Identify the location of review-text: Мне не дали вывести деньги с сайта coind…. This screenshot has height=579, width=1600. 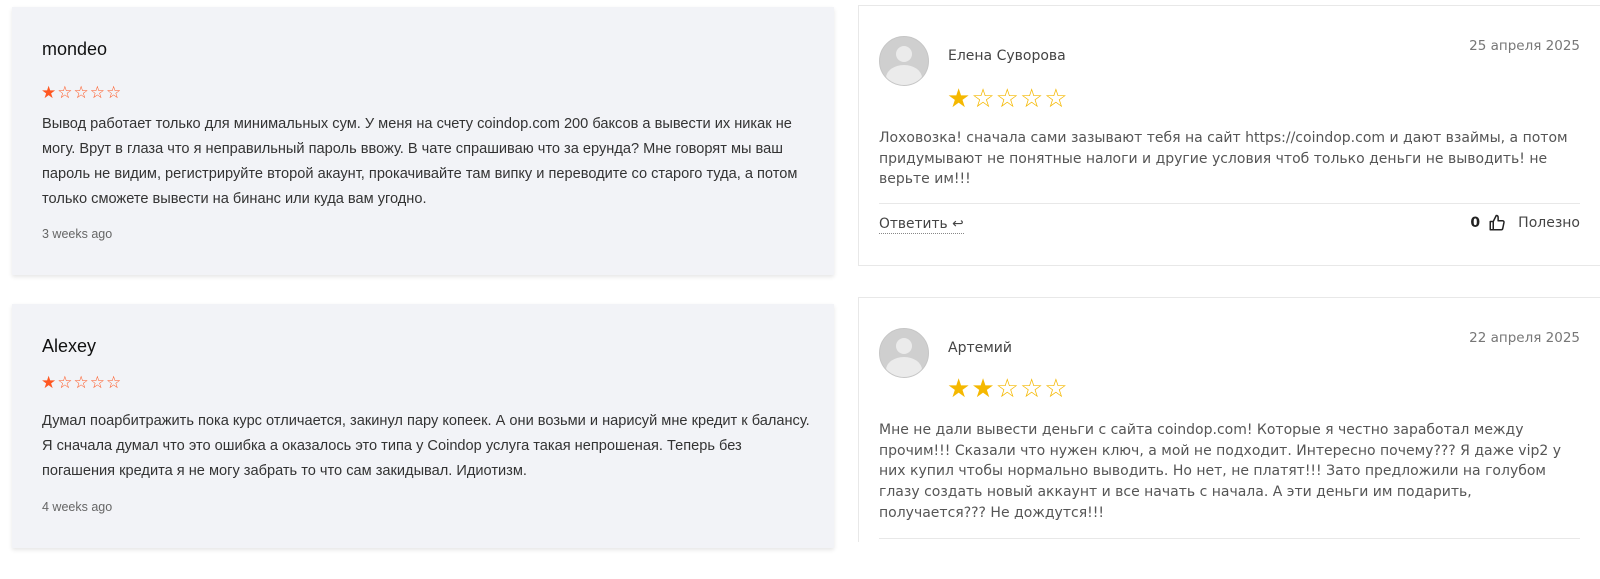
(1220, 471).